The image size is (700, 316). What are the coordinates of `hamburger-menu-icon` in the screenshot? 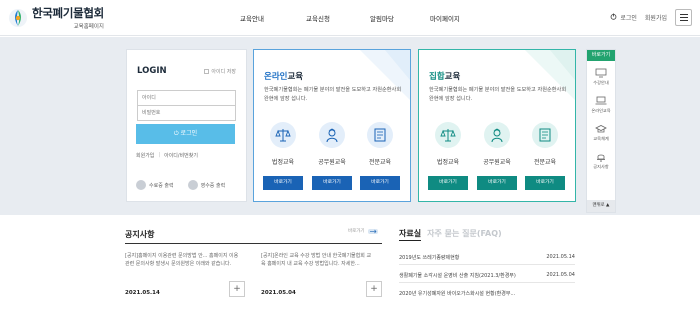 It's located at (683, 17).